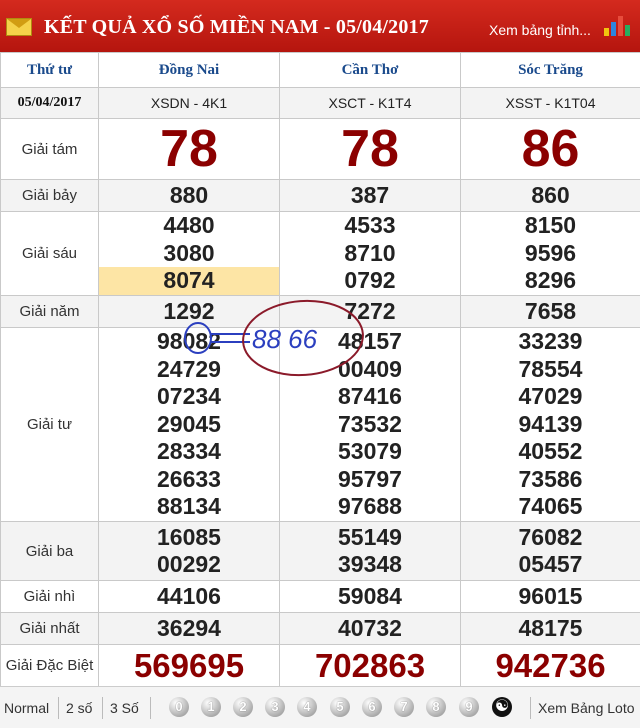 The image size is (640, 728). Describe the element at coordinates (550, 311) in the screenshot. I see `prize-number: 7658` at that location.